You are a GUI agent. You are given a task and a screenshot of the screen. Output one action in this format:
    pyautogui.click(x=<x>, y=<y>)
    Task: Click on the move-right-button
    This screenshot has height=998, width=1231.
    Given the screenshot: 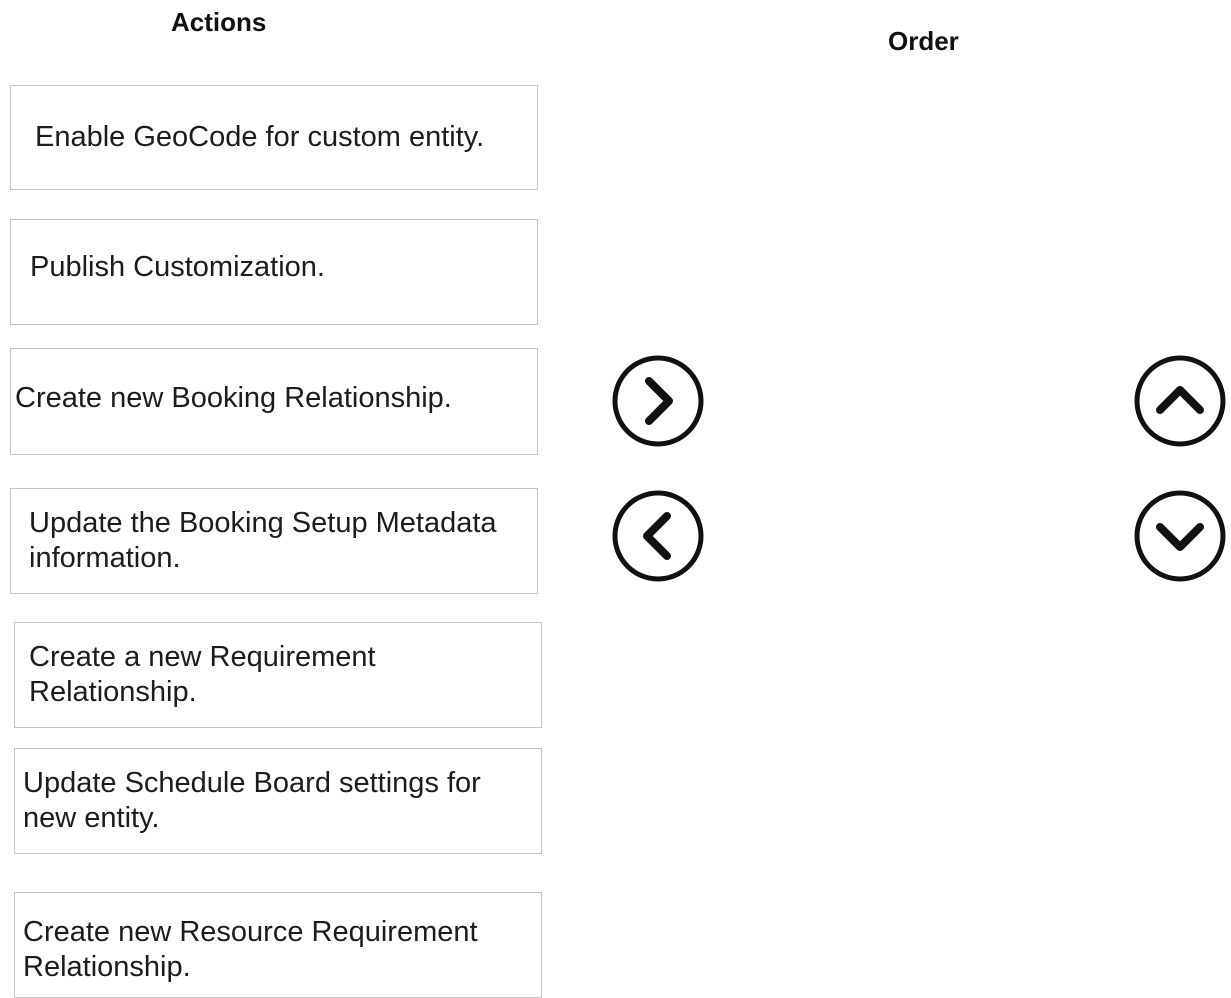 What is the action you would take?
    pyautogui.click(x=658, y=401)
    